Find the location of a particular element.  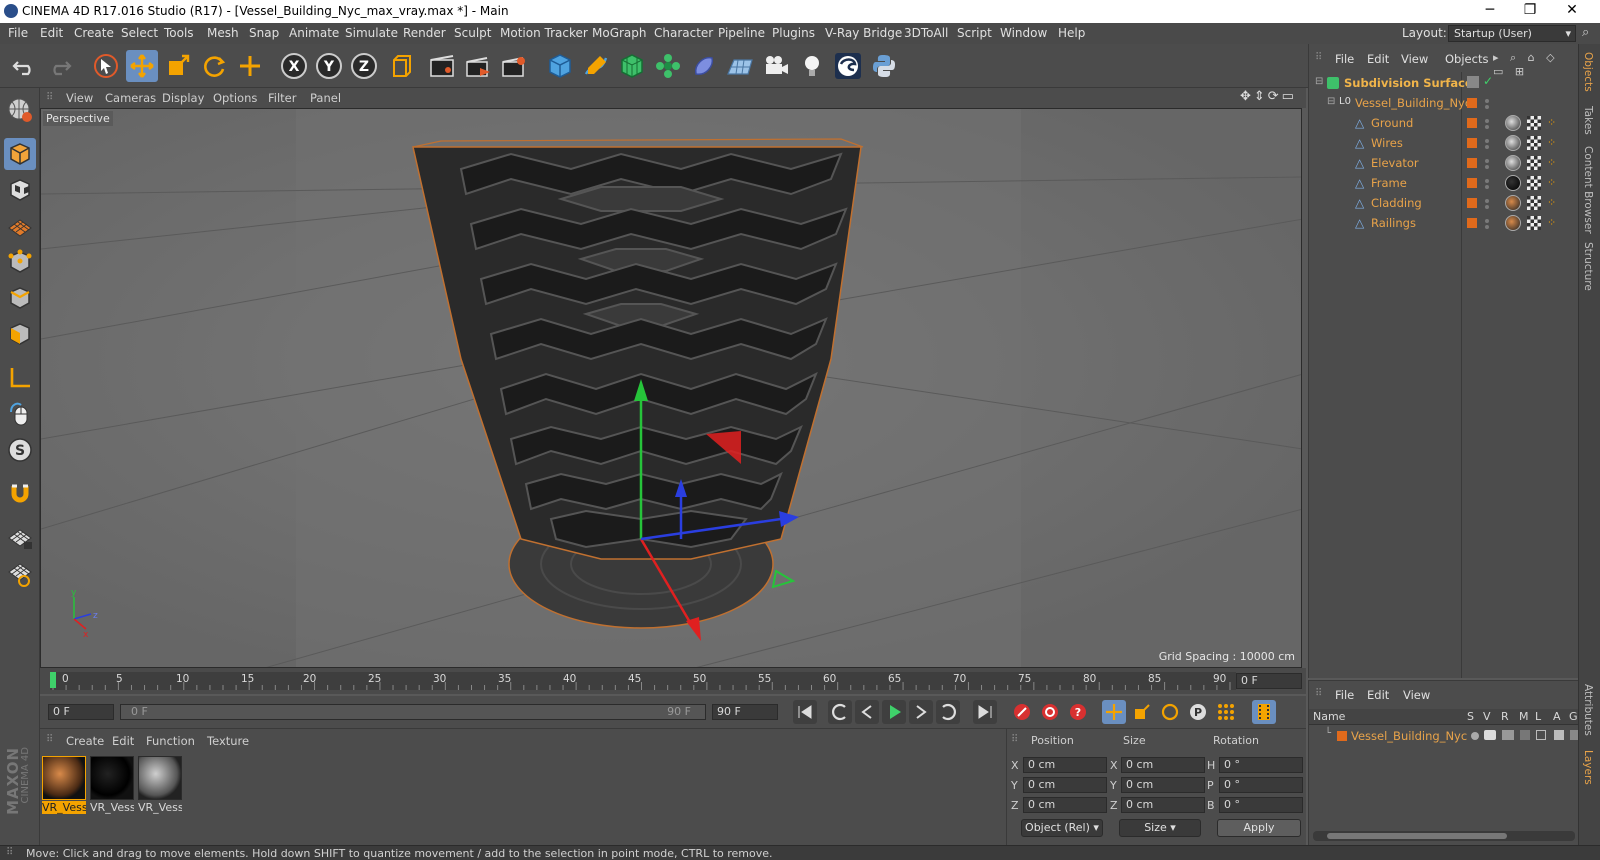

layer-col-locked: L is located at coordinates (1538, 716).